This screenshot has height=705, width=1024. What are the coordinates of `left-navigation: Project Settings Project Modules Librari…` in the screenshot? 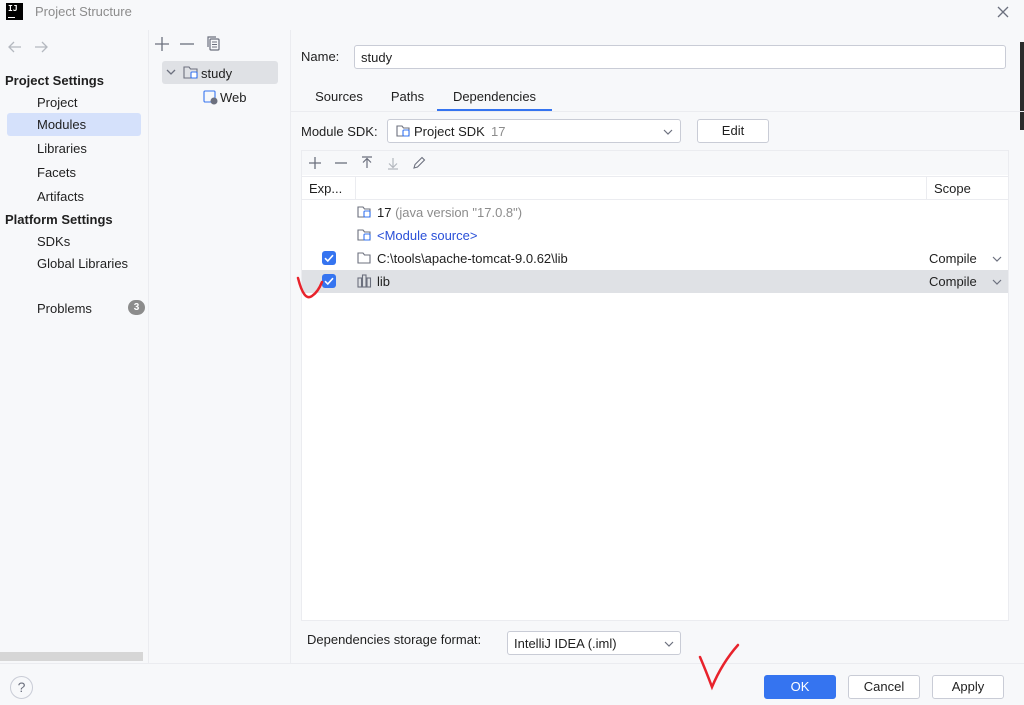 It's located at (74, 346).